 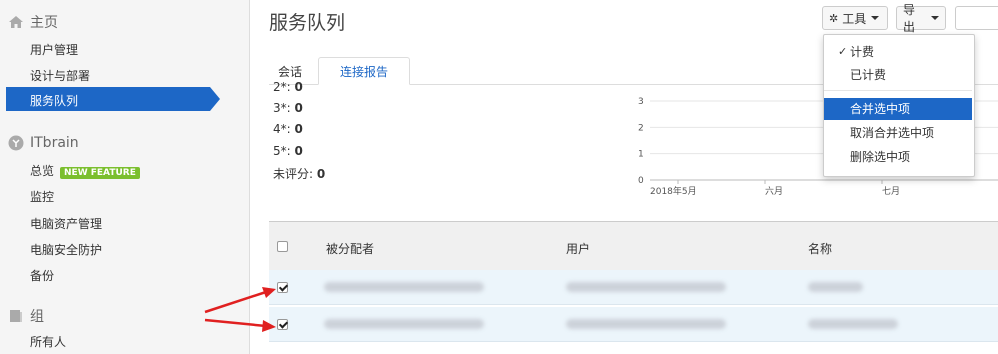 What do you see at coordinates (820, 248) in the screenshot?
I see `column-header-name: 名称` at bounding box center [820, 248].